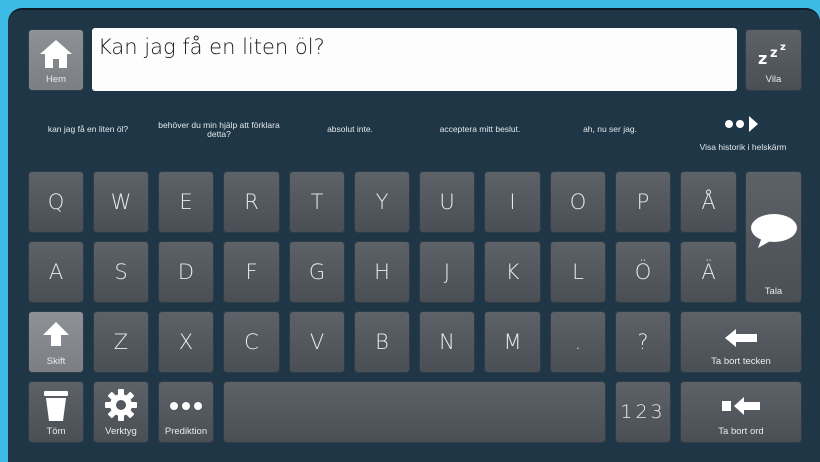 Image resolution: width=820 pixels, height=462 pixels. Describe the element at coordinates (414, 59) in the screenshot. I see `message-text-area: Kan jag få en liten öl?` at that location.